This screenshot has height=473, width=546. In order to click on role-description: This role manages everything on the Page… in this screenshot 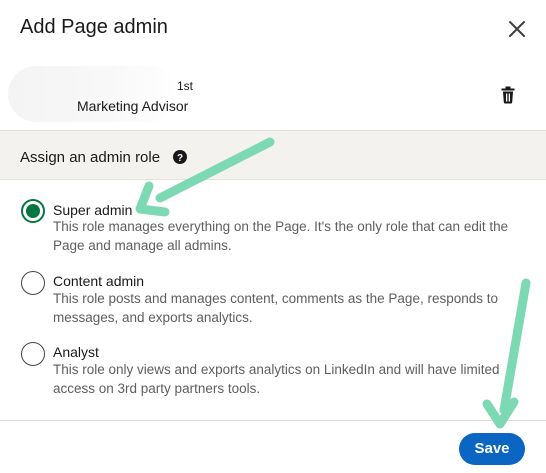, I will do `click(281, 236)`.